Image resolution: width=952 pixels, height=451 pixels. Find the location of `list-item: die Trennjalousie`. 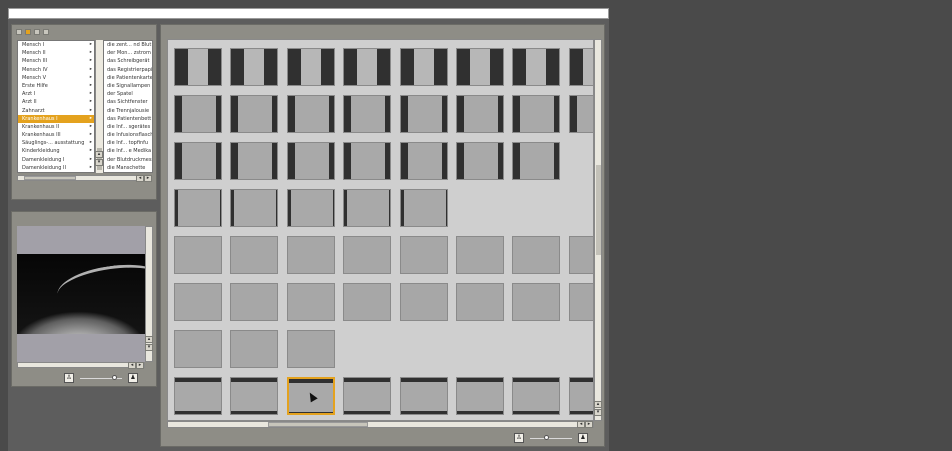

list-item: die Trennjalousie is located at coordinates (128, 111).